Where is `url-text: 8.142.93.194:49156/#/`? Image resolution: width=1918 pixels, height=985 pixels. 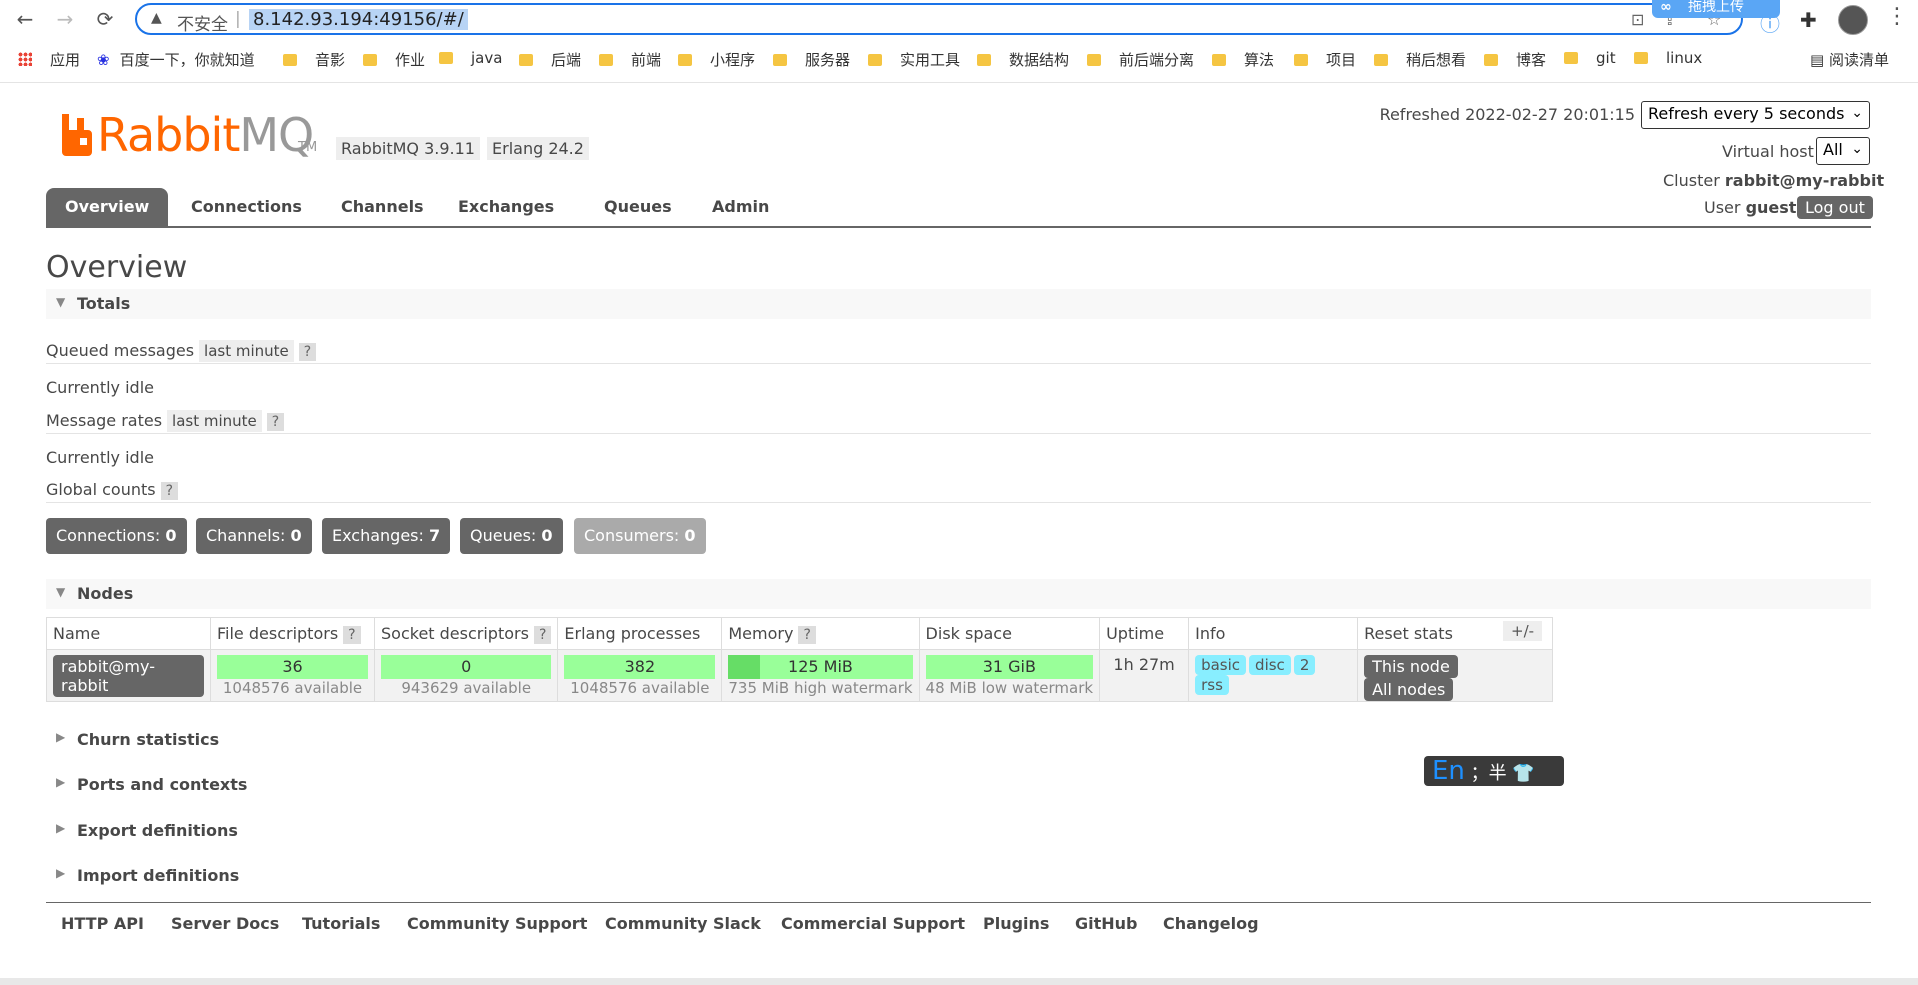
url-text: 8.142.93.194:49156/#/ is located at coordinates (358, 19).